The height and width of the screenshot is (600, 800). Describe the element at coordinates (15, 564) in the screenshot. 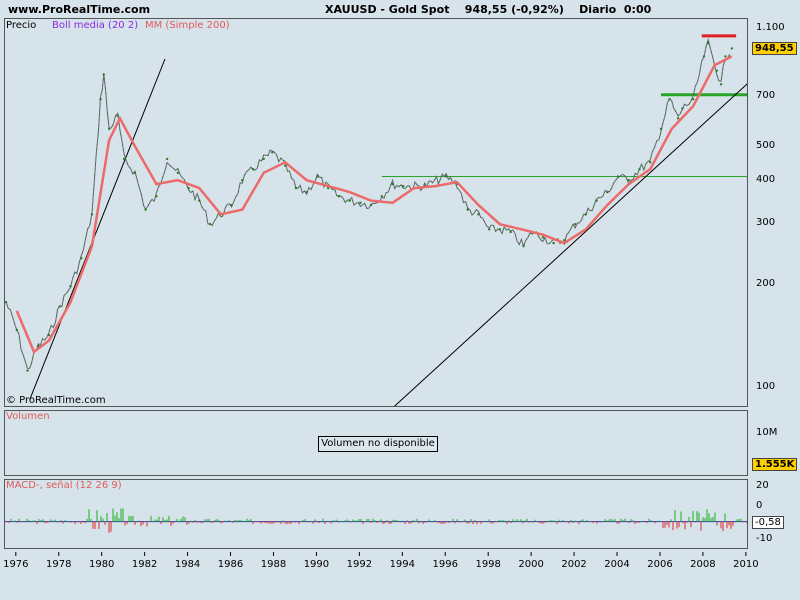

I see `x-tick-label: 1976` at that location.